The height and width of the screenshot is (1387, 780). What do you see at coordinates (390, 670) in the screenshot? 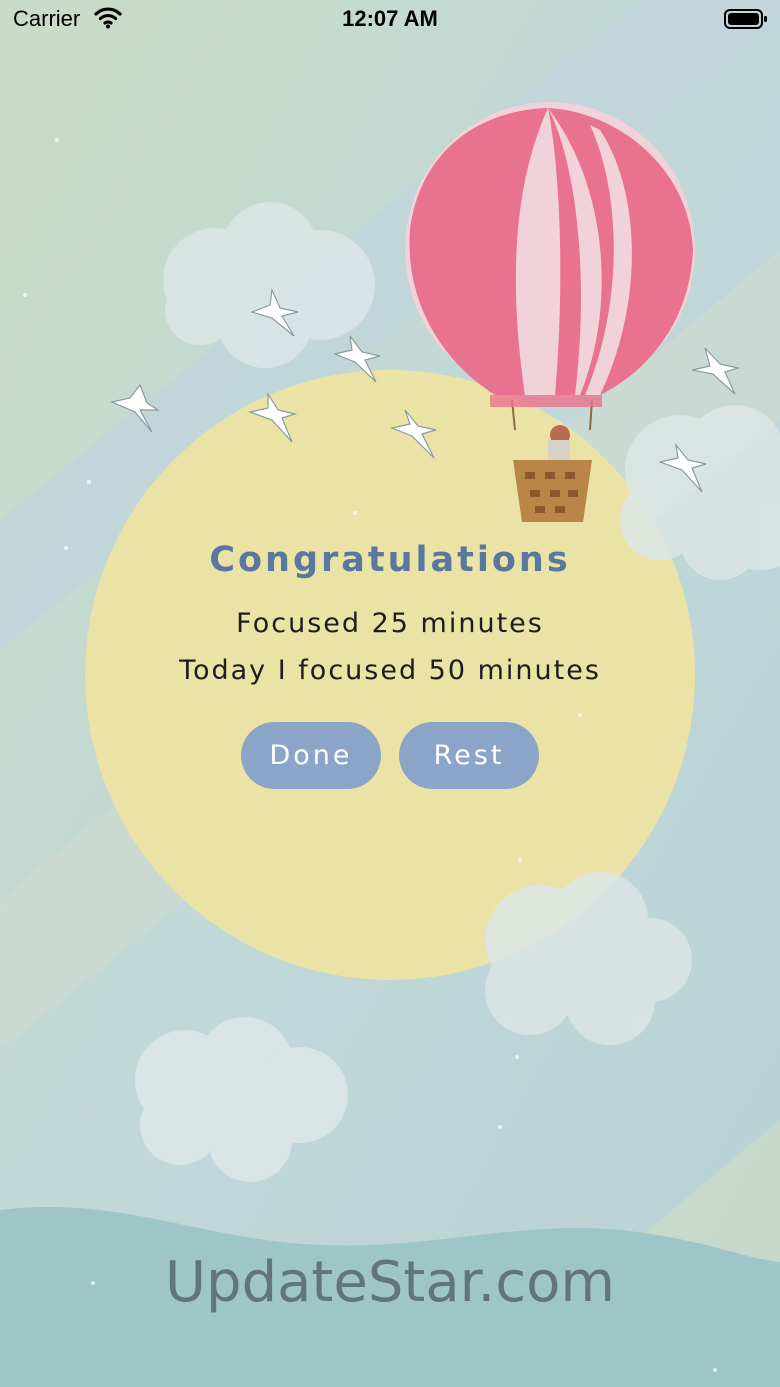
I see `today-total-text: Today I focused 50 minutes` at bounding box center [390, 670].